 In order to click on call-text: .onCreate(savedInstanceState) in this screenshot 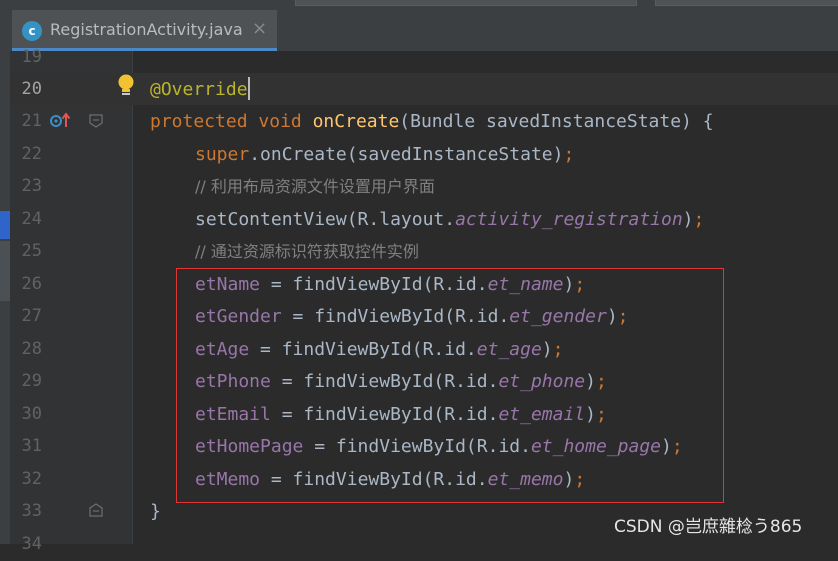, I will do `click(406, 154)`.